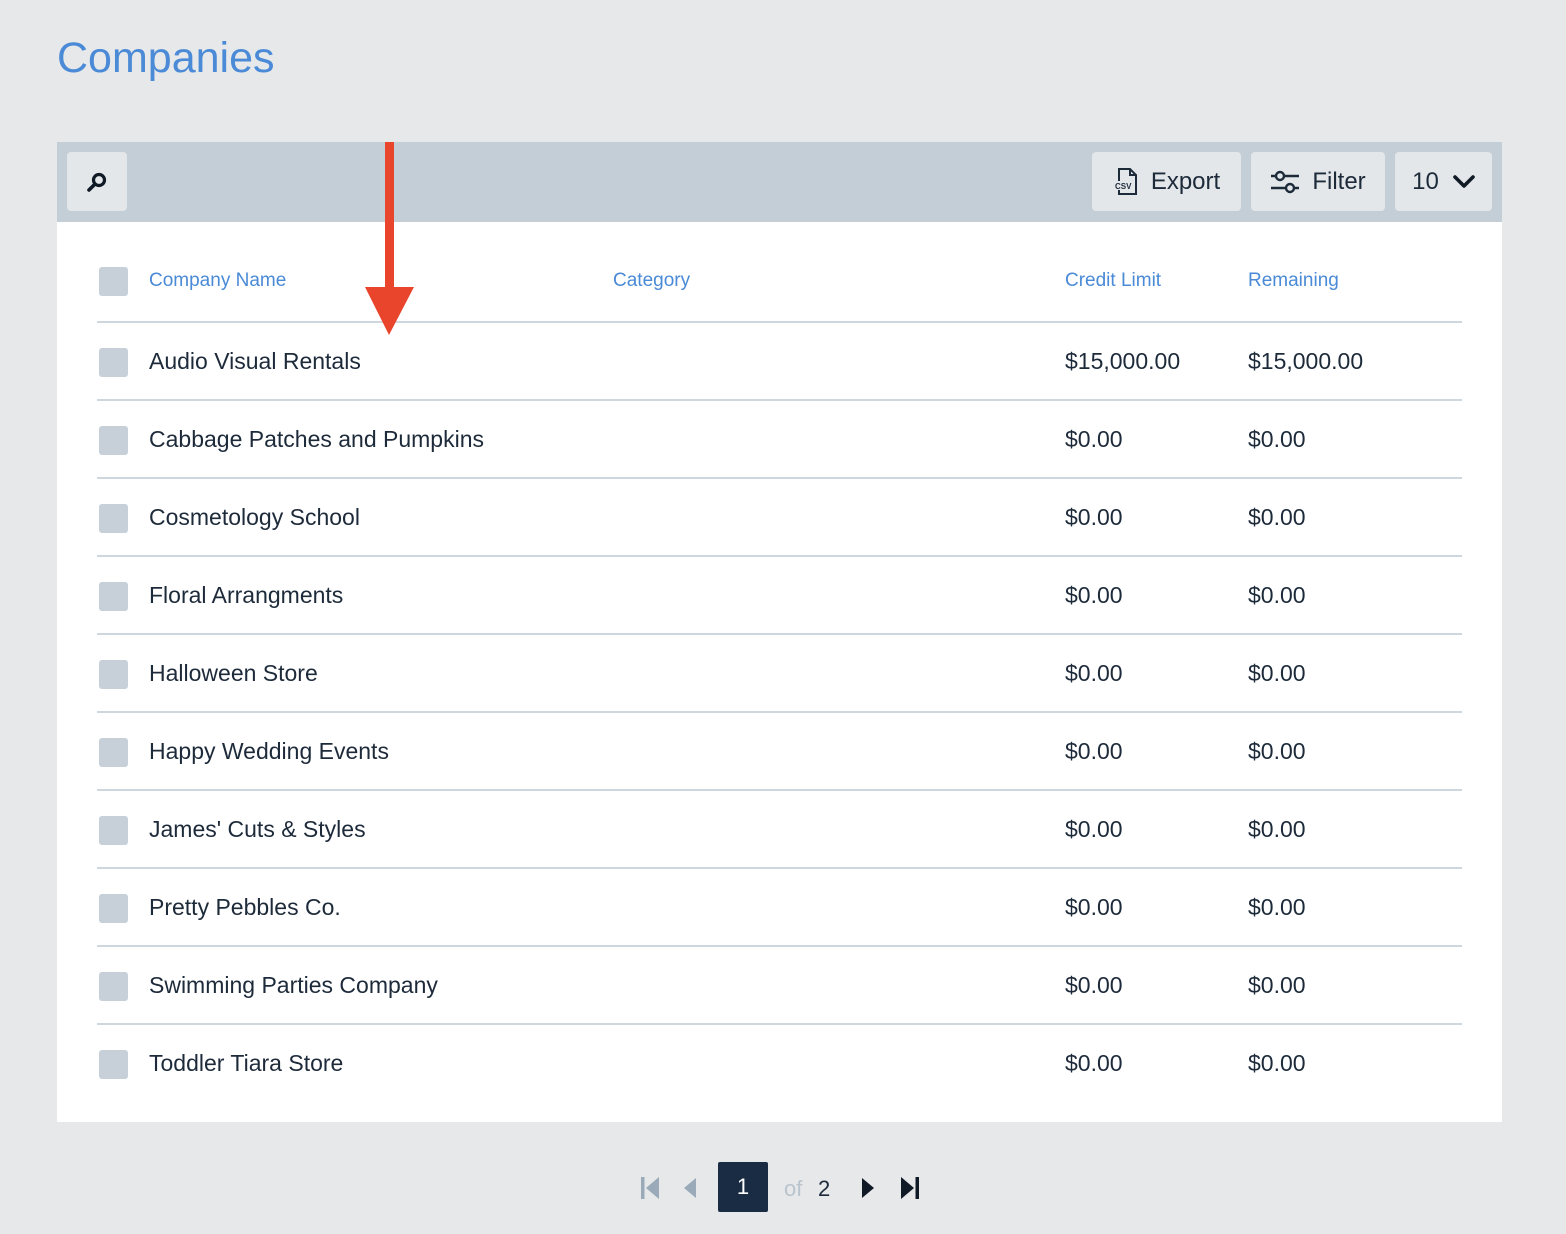 Image resolution: width=1566 pixels, height=1234 pixels. Describe the element at coordinates (245, 907) in the screenshot. I see `company-name-cell: Pretty Pebbles Co.` at that location.